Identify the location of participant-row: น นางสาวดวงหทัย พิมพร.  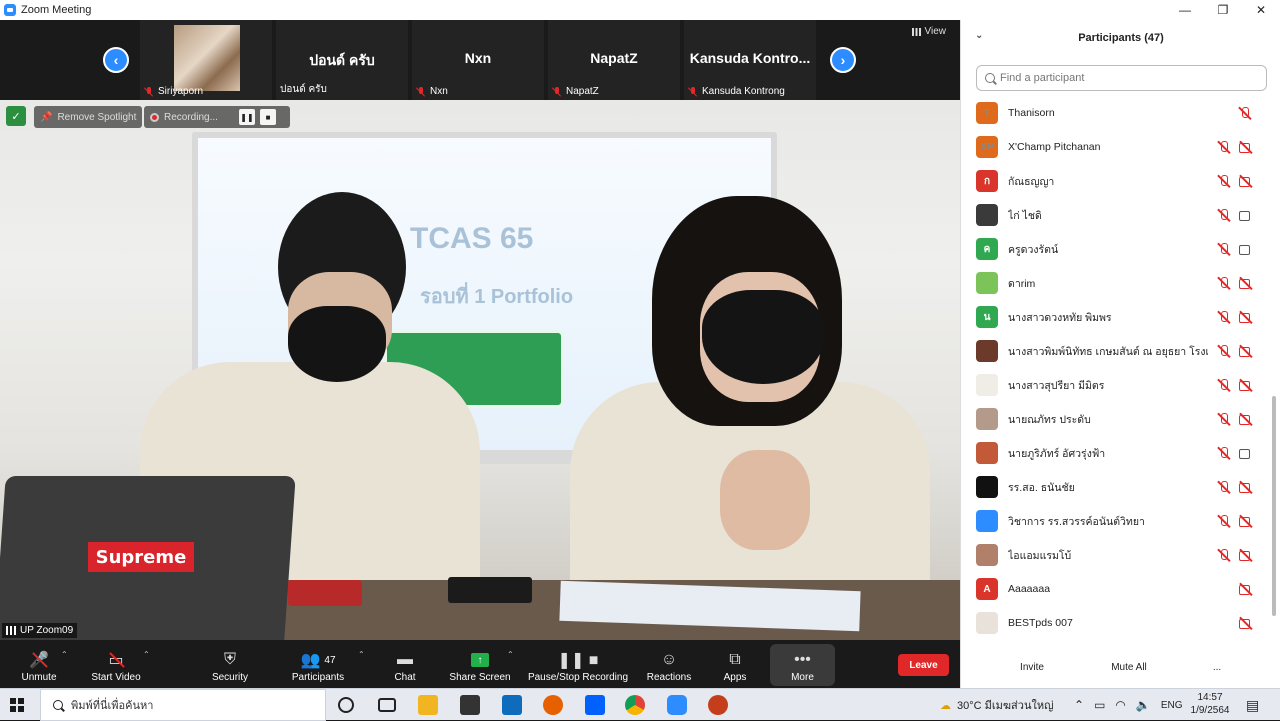
(1116, 317).